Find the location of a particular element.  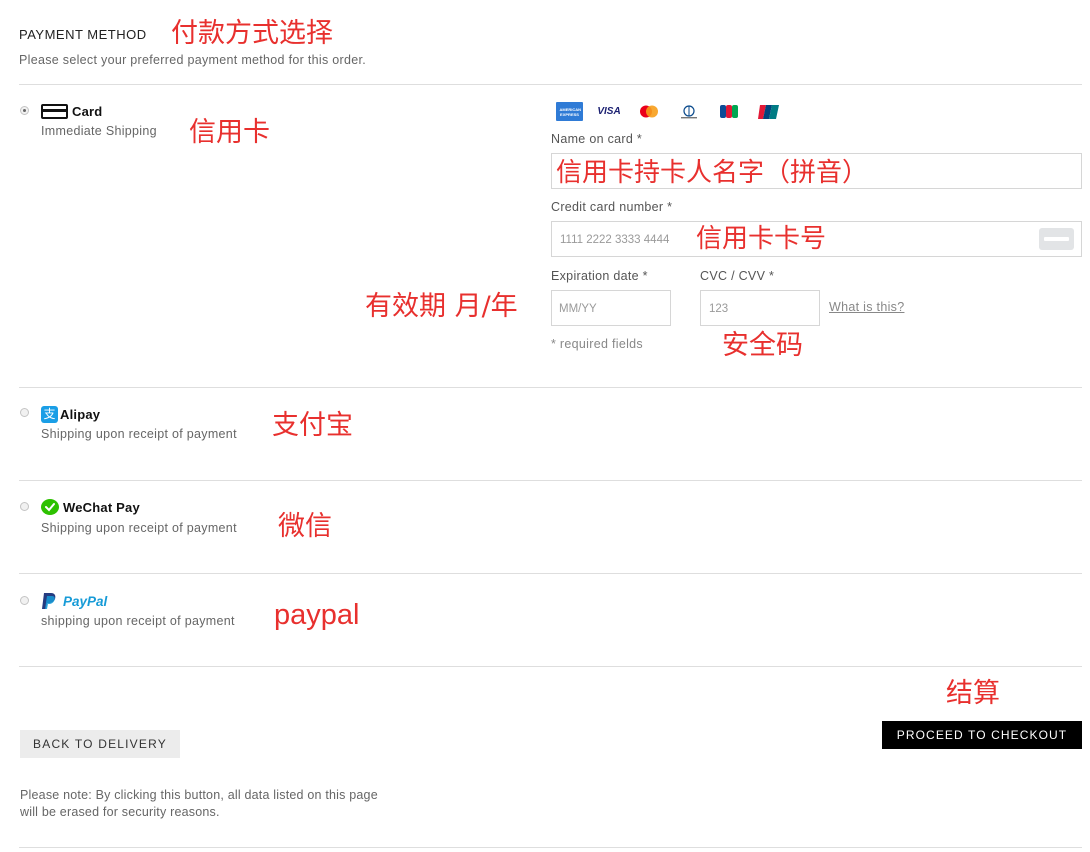

alipay-icon: 支 is located at coordinates (49, 414).